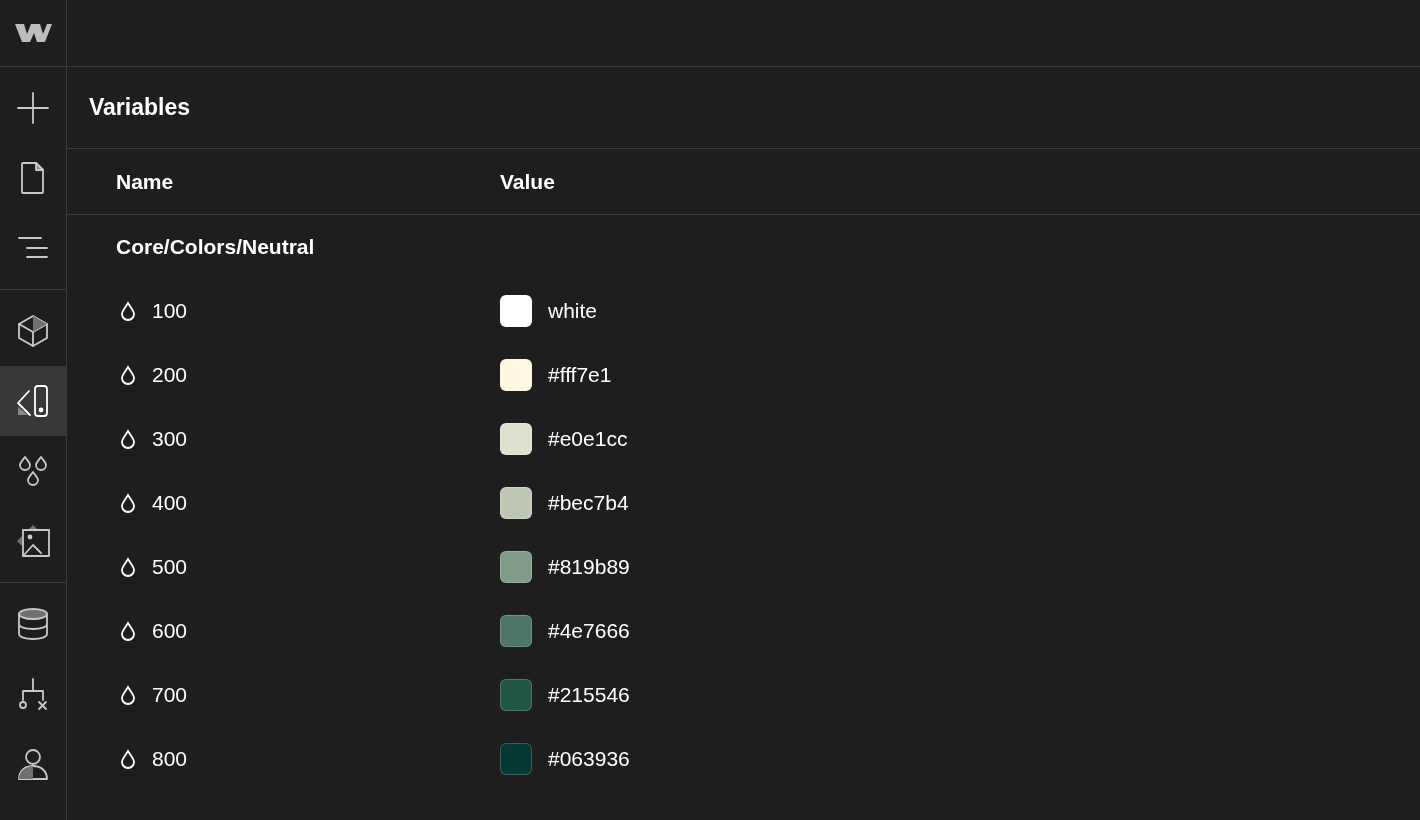 The height and width of the screenshot is (820, 1420). I want to click on variable-name: 700, so click(170, 695).